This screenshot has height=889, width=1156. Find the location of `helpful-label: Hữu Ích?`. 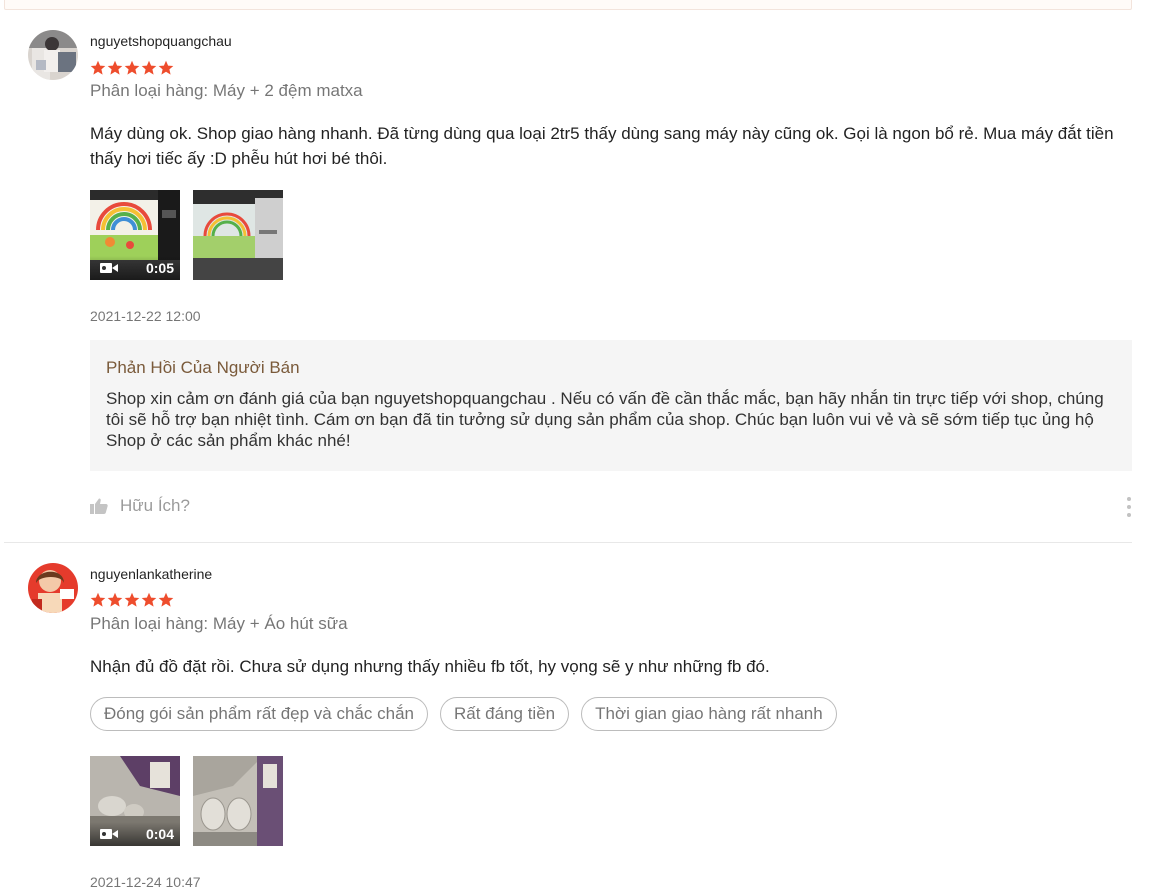

helpful-label: Hữu Ích? is located at coordinates (155, 505).